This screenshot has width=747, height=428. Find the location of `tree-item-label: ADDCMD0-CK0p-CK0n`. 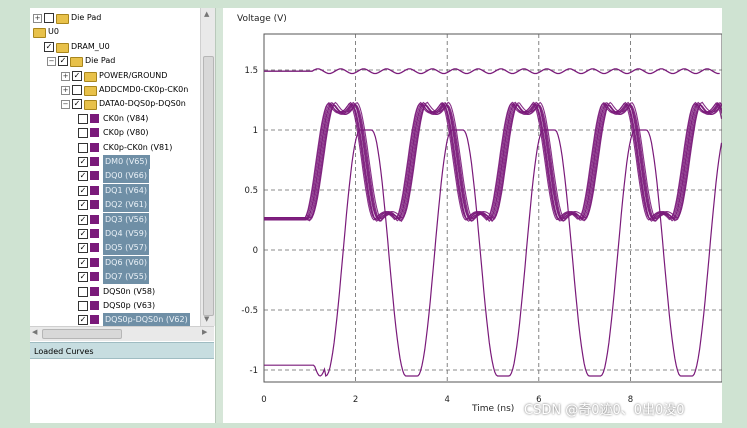

tree-item-label: ADDCMD0-CK0p-CK0n is located at coordinates (144, 89).